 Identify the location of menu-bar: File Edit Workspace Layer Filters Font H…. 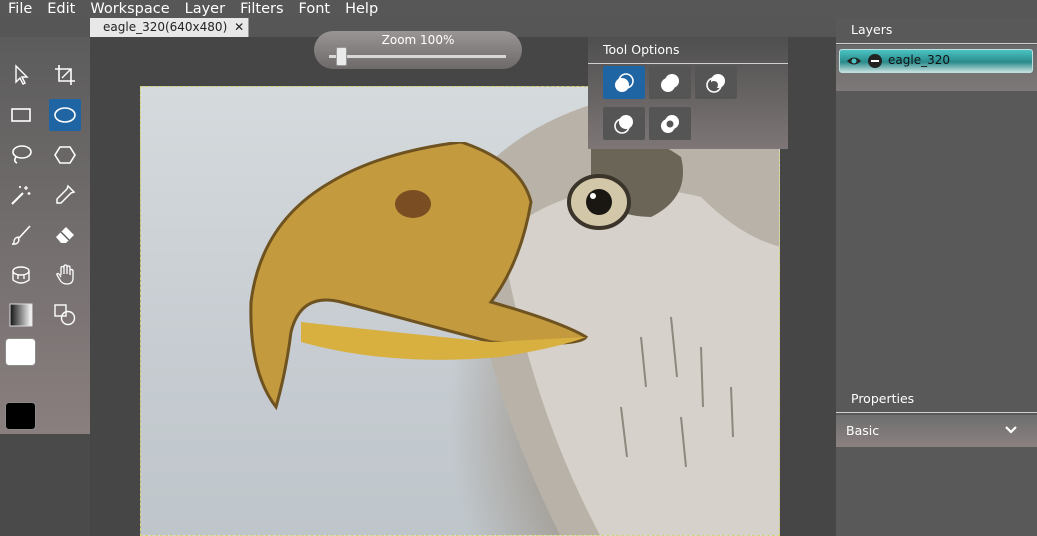
(518, 9).